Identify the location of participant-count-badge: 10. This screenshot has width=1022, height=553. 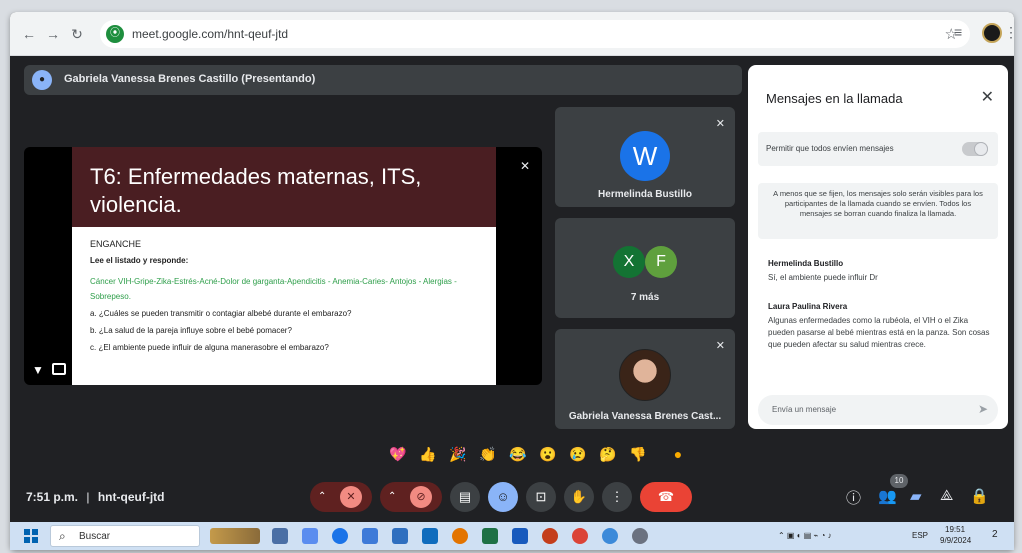
(899, 481).